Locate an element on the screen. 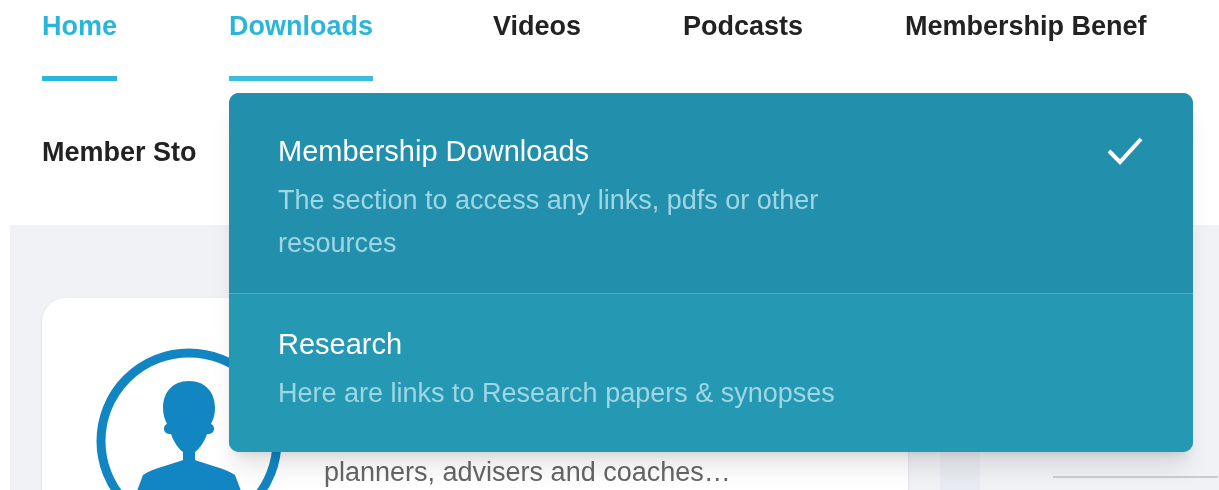 This screenshot has width=1219, height=490. nav-tab: Membership Benef is located at coordinates (1026, 40).